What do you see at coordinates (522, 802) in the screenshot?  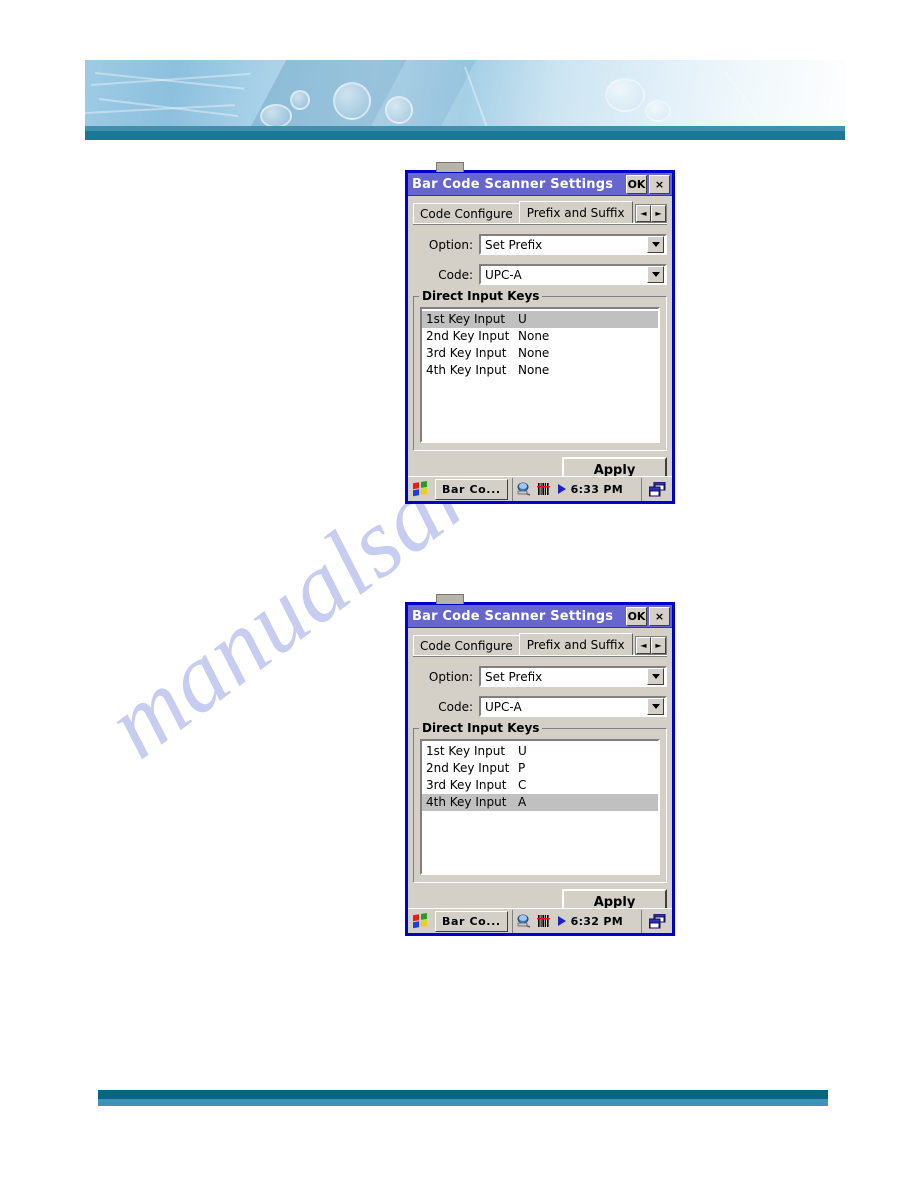 I see `key-input-value: A` at bounding box center [522, 802].